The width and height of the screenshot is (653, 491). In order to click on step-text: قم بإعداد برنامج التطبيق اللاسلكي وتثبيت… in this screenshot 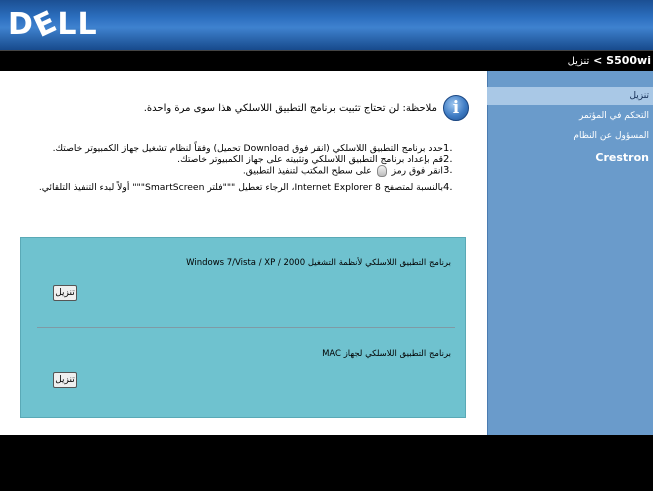, I will do `click(310, 159)`.